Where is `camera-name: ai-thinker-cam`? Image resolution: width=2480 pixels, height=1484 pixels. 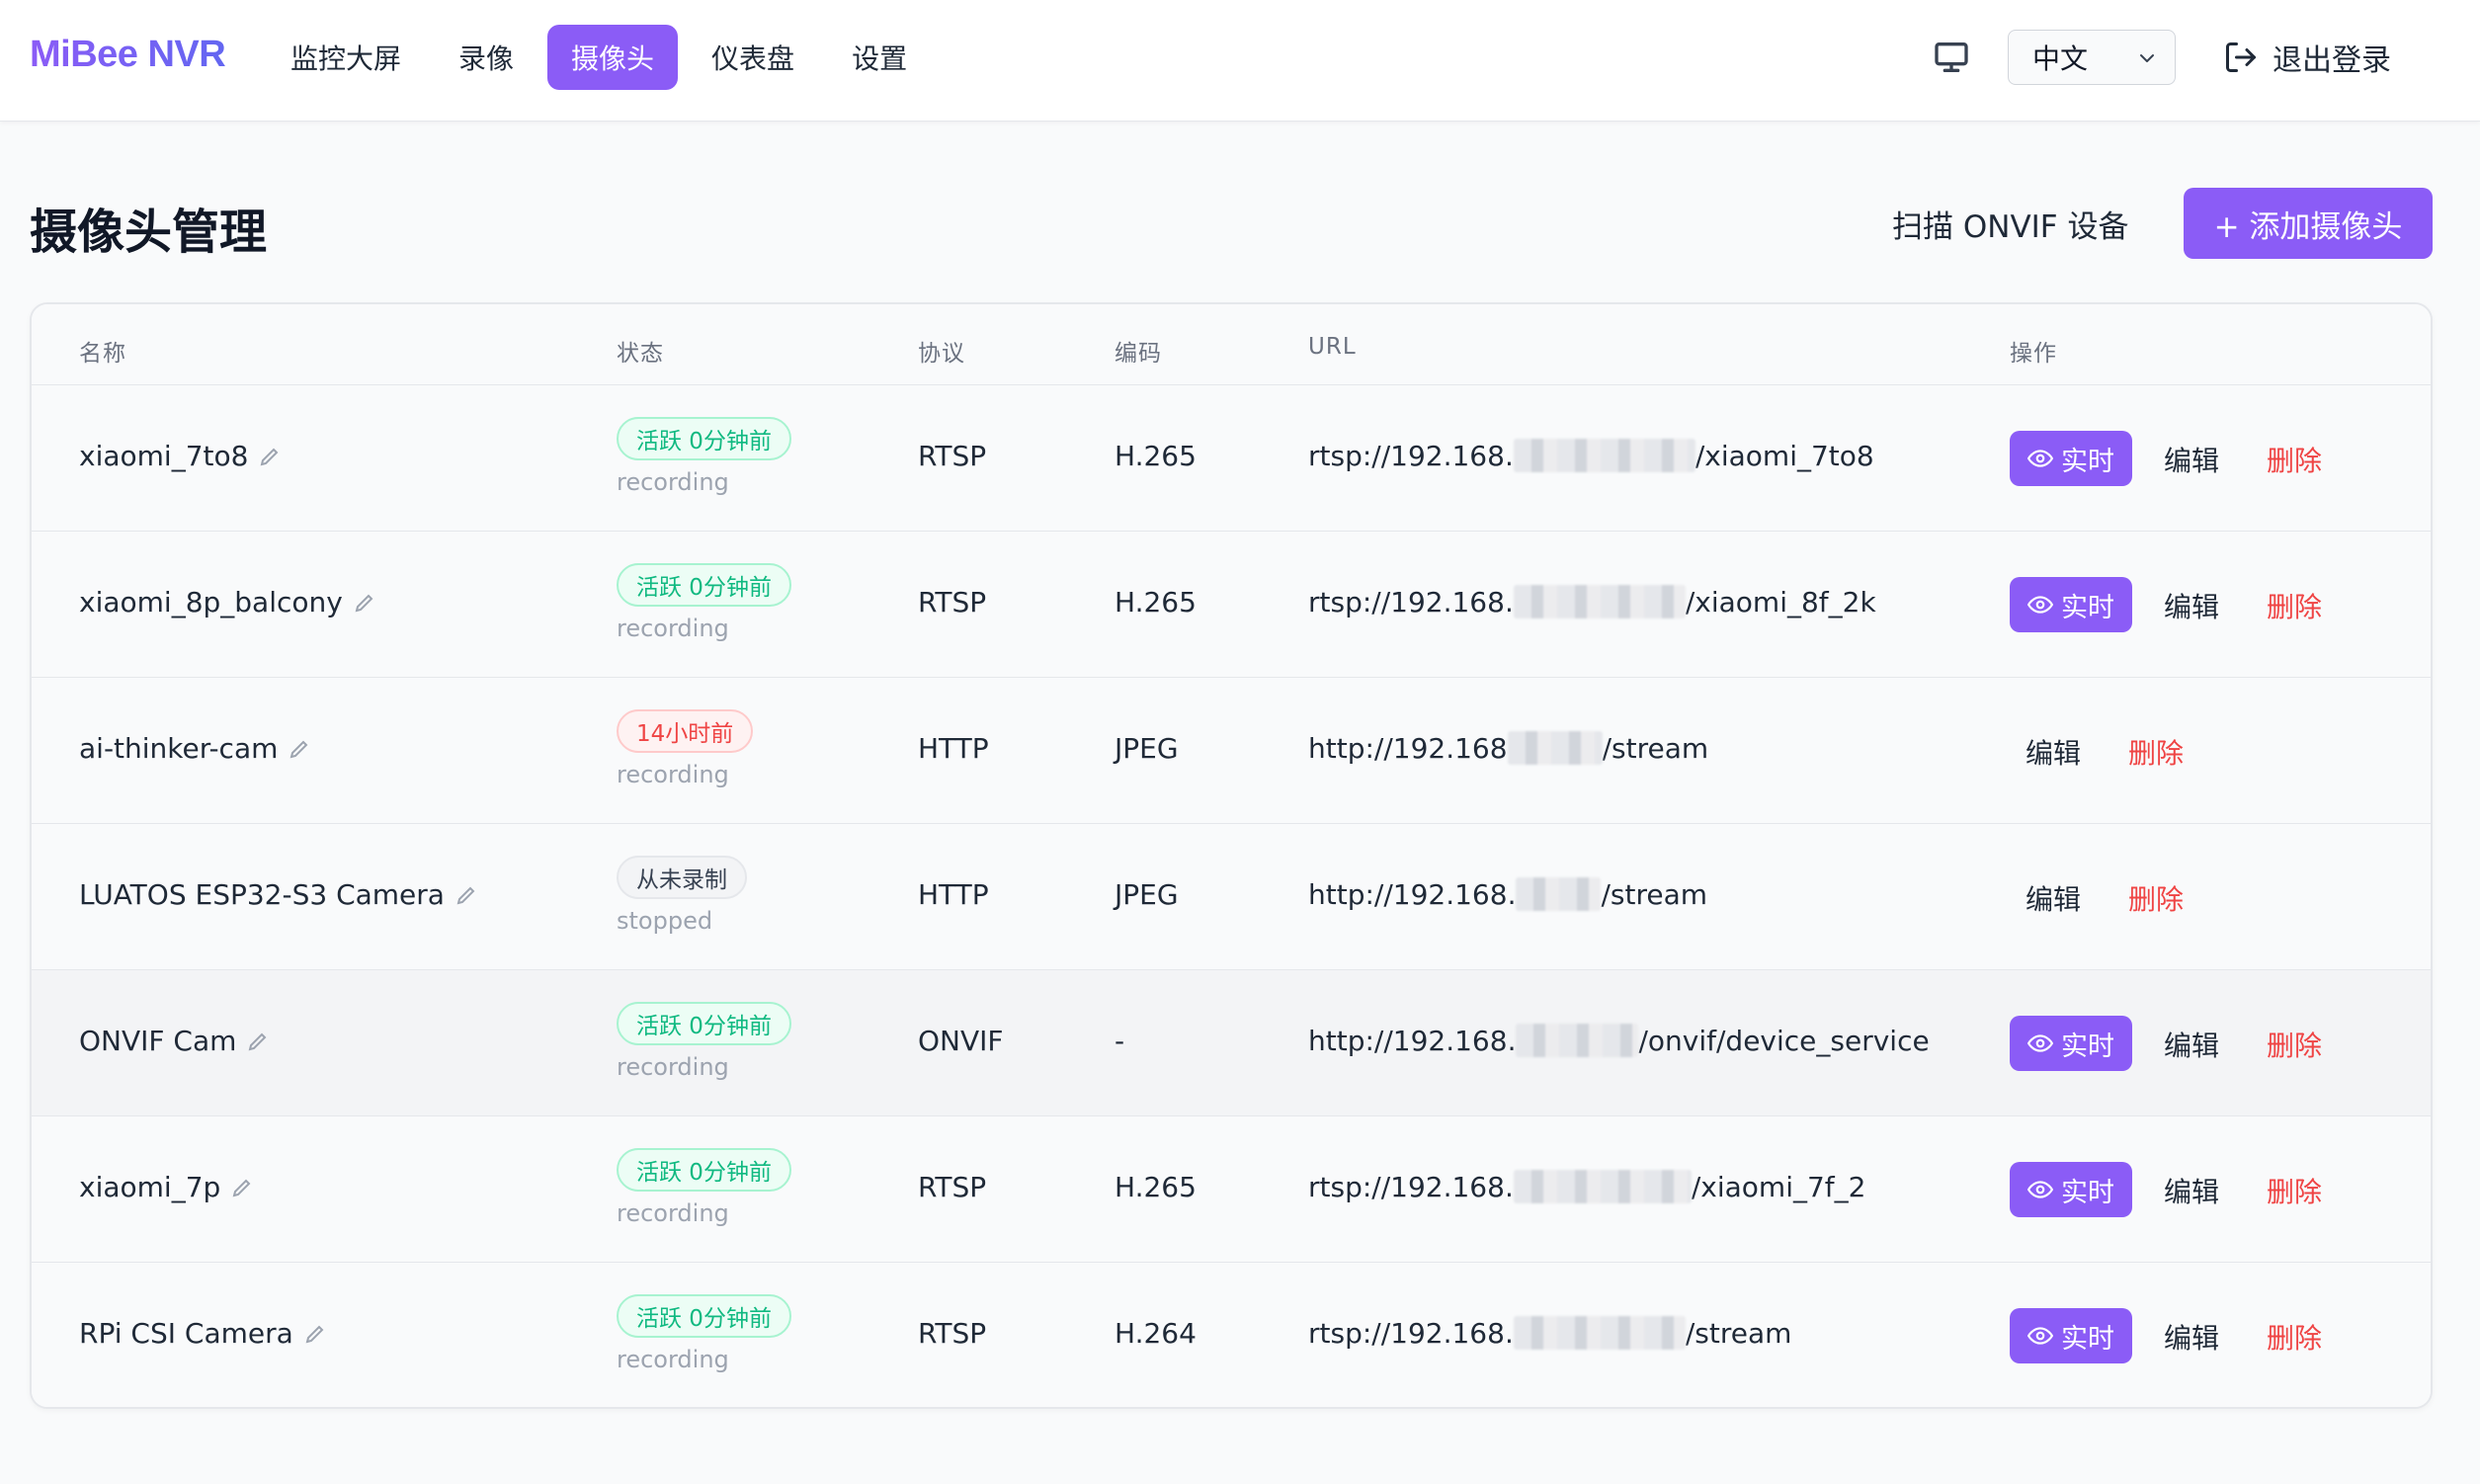 camera-name: ai-thinker-cam is located at coordinates (195, 748).